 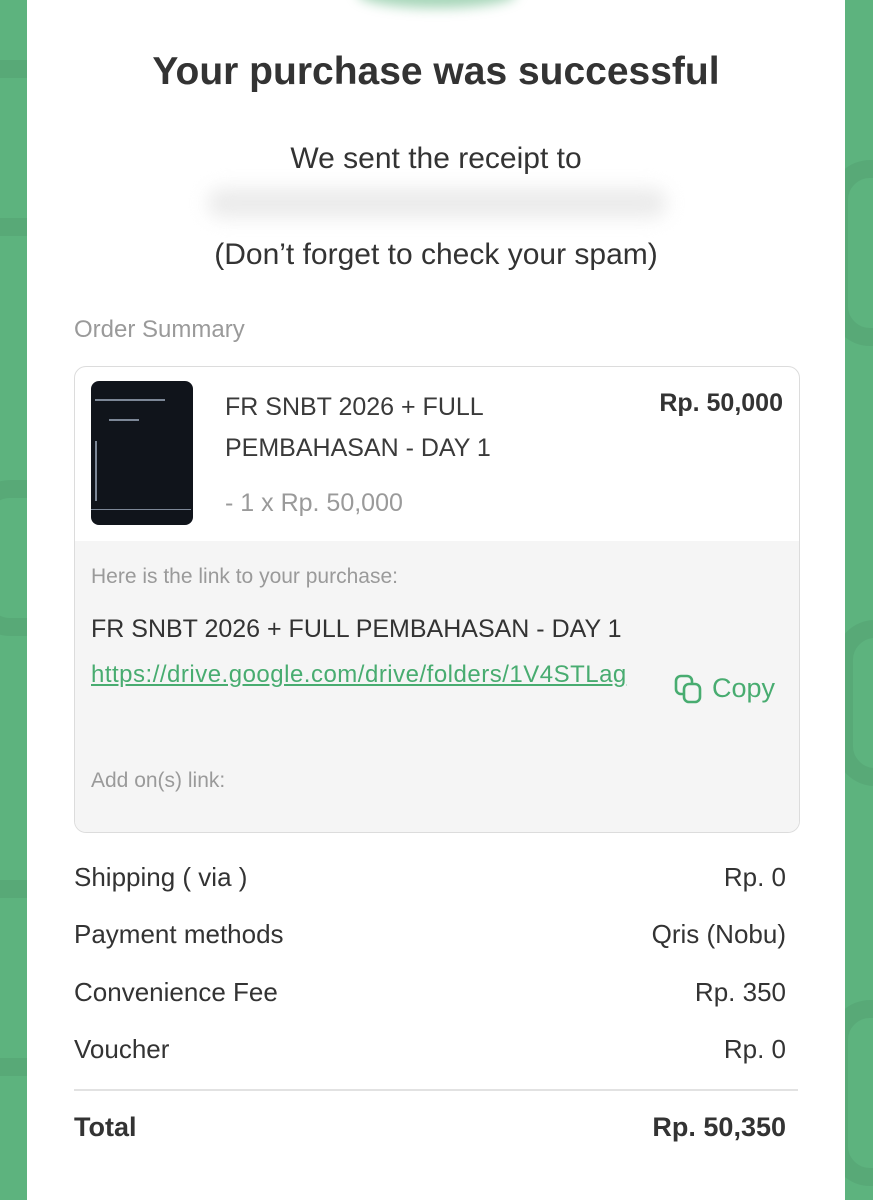 I want to click on copy-label: Copy, so click(x=743, y=688).